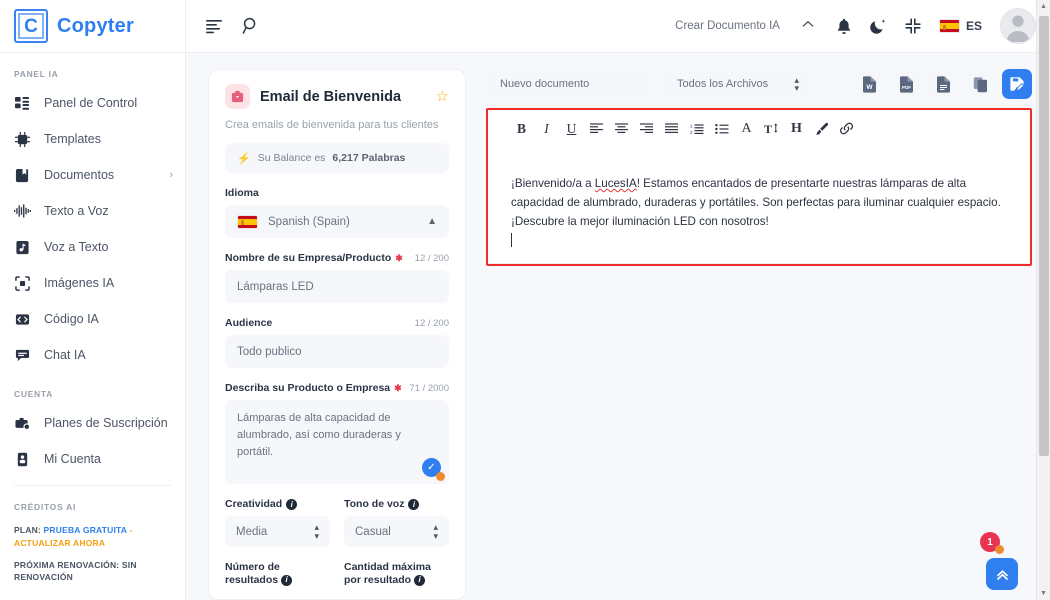 This screenshot has width=1050, height=600. What do you see at coordinates (337, 158) in the screenshot?
I see `balance-banner: ⚡ Su Balance es 6,217 Palabras` at bounding box center [337, 158].